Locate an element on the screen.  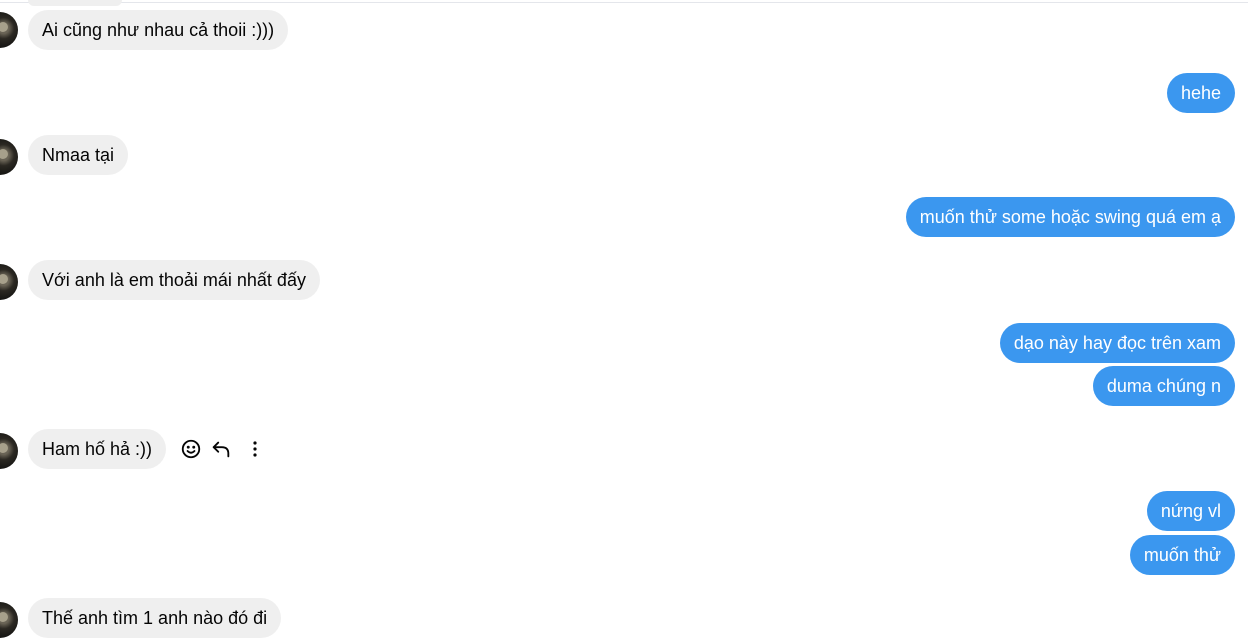
outgoing-message: muốn thử is located at coordinates (1182, 555).